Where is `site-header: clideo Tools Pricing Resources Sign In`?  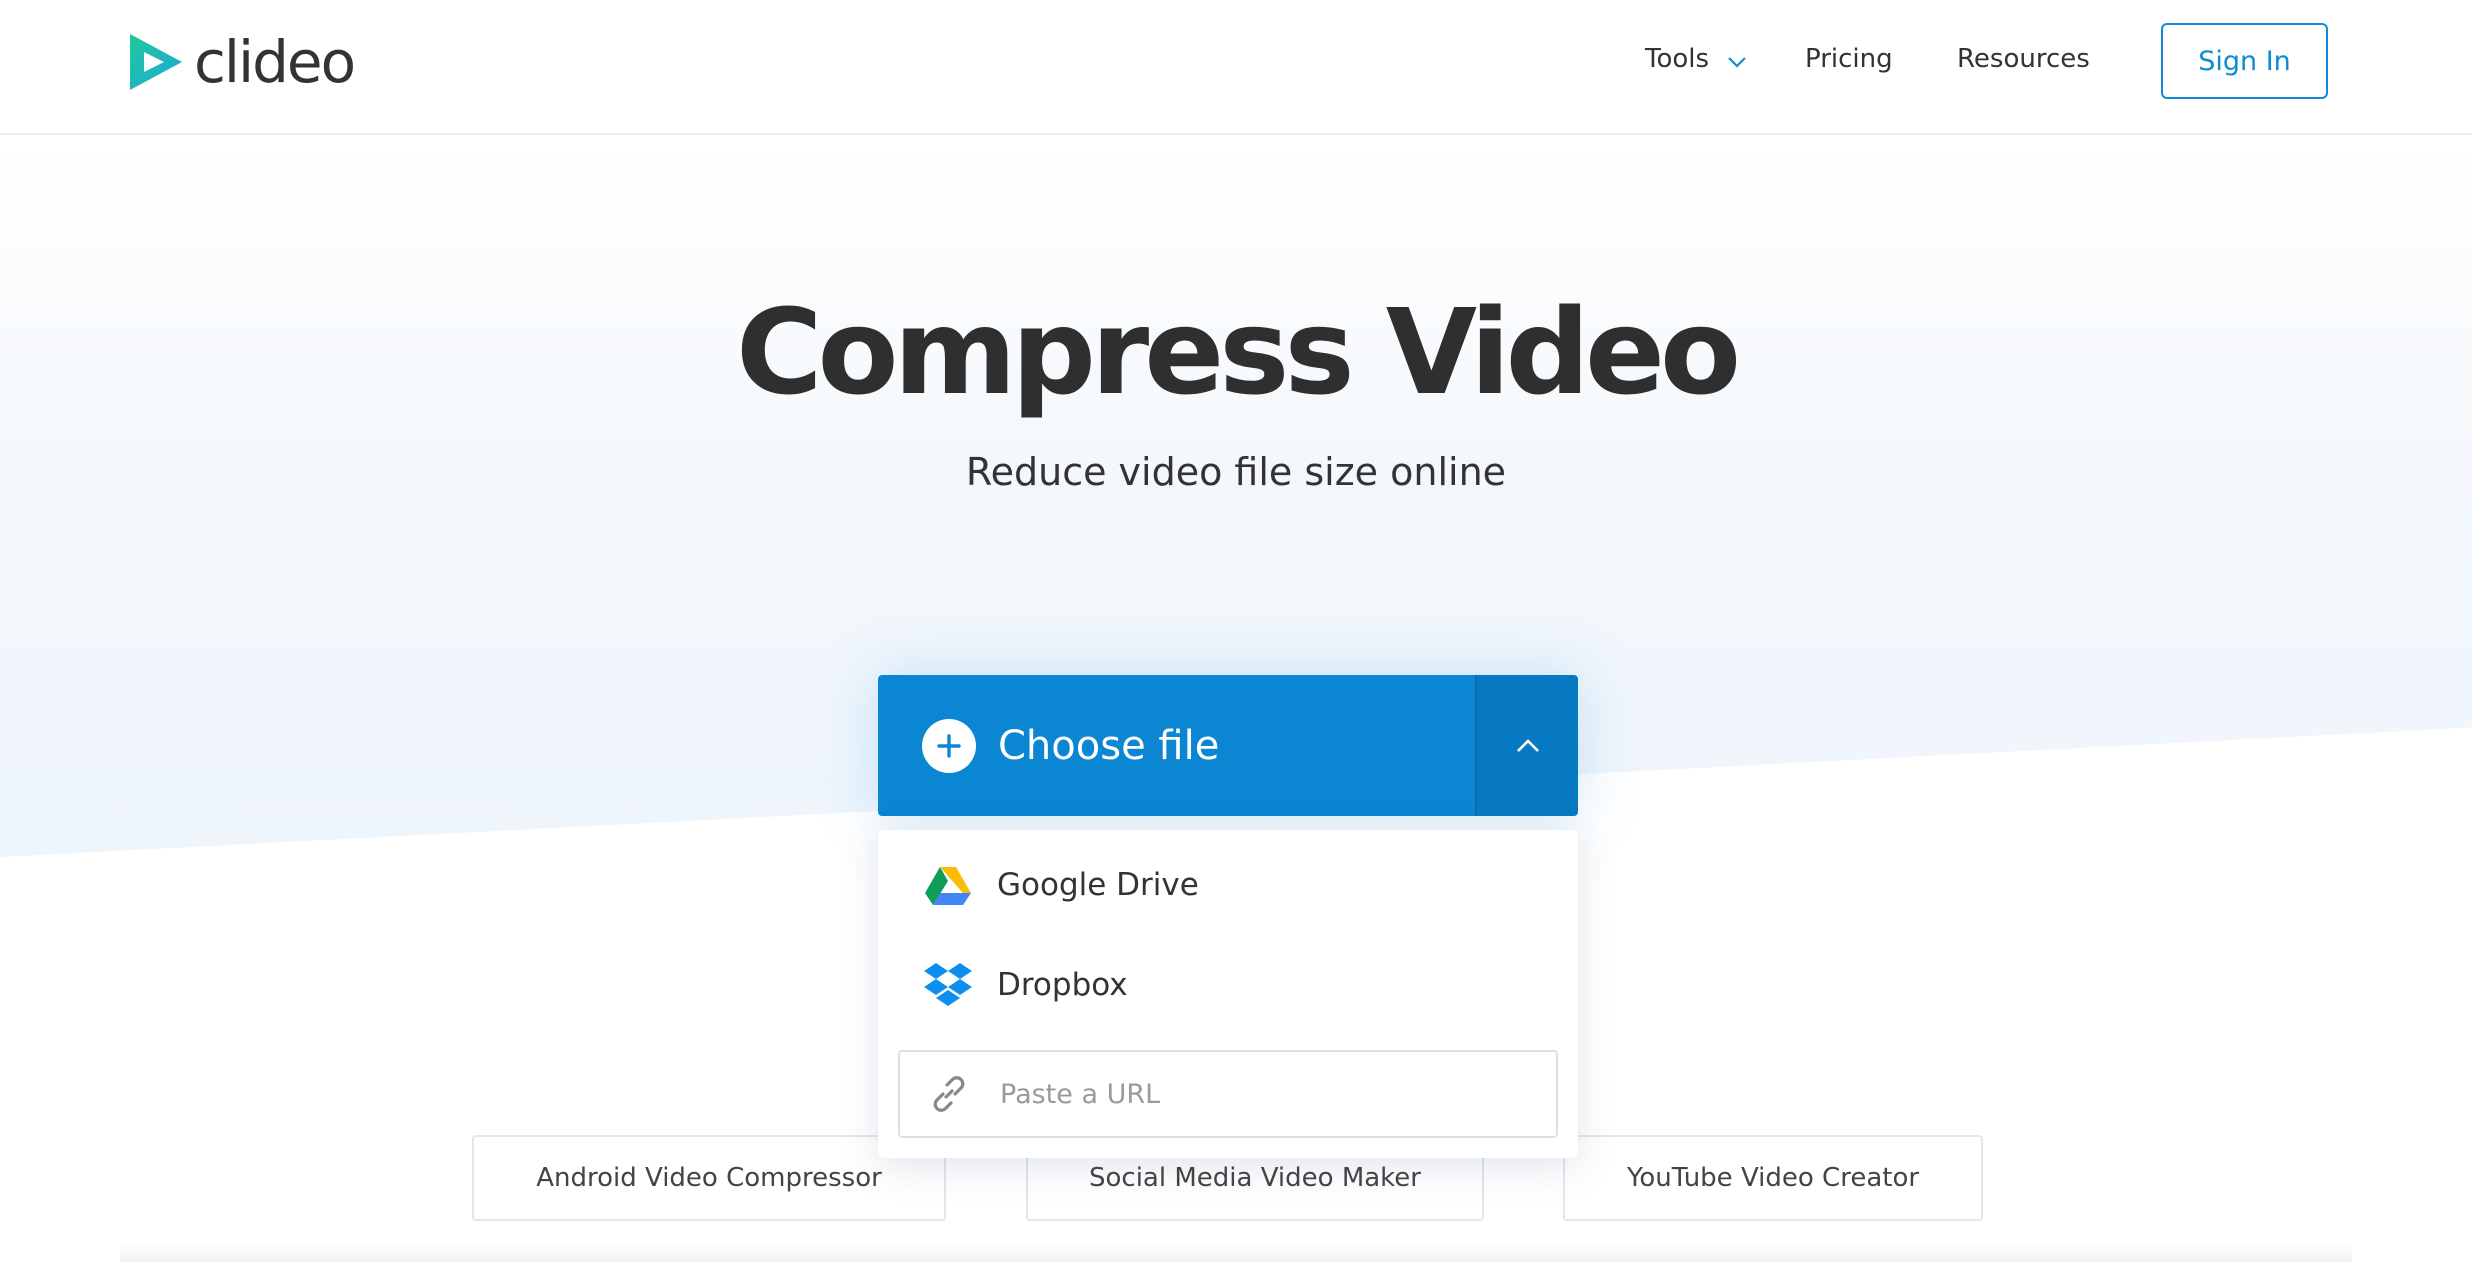
site-header: clideo Tools Pricing Resources Sign In is located at coordinates (1236, 67).